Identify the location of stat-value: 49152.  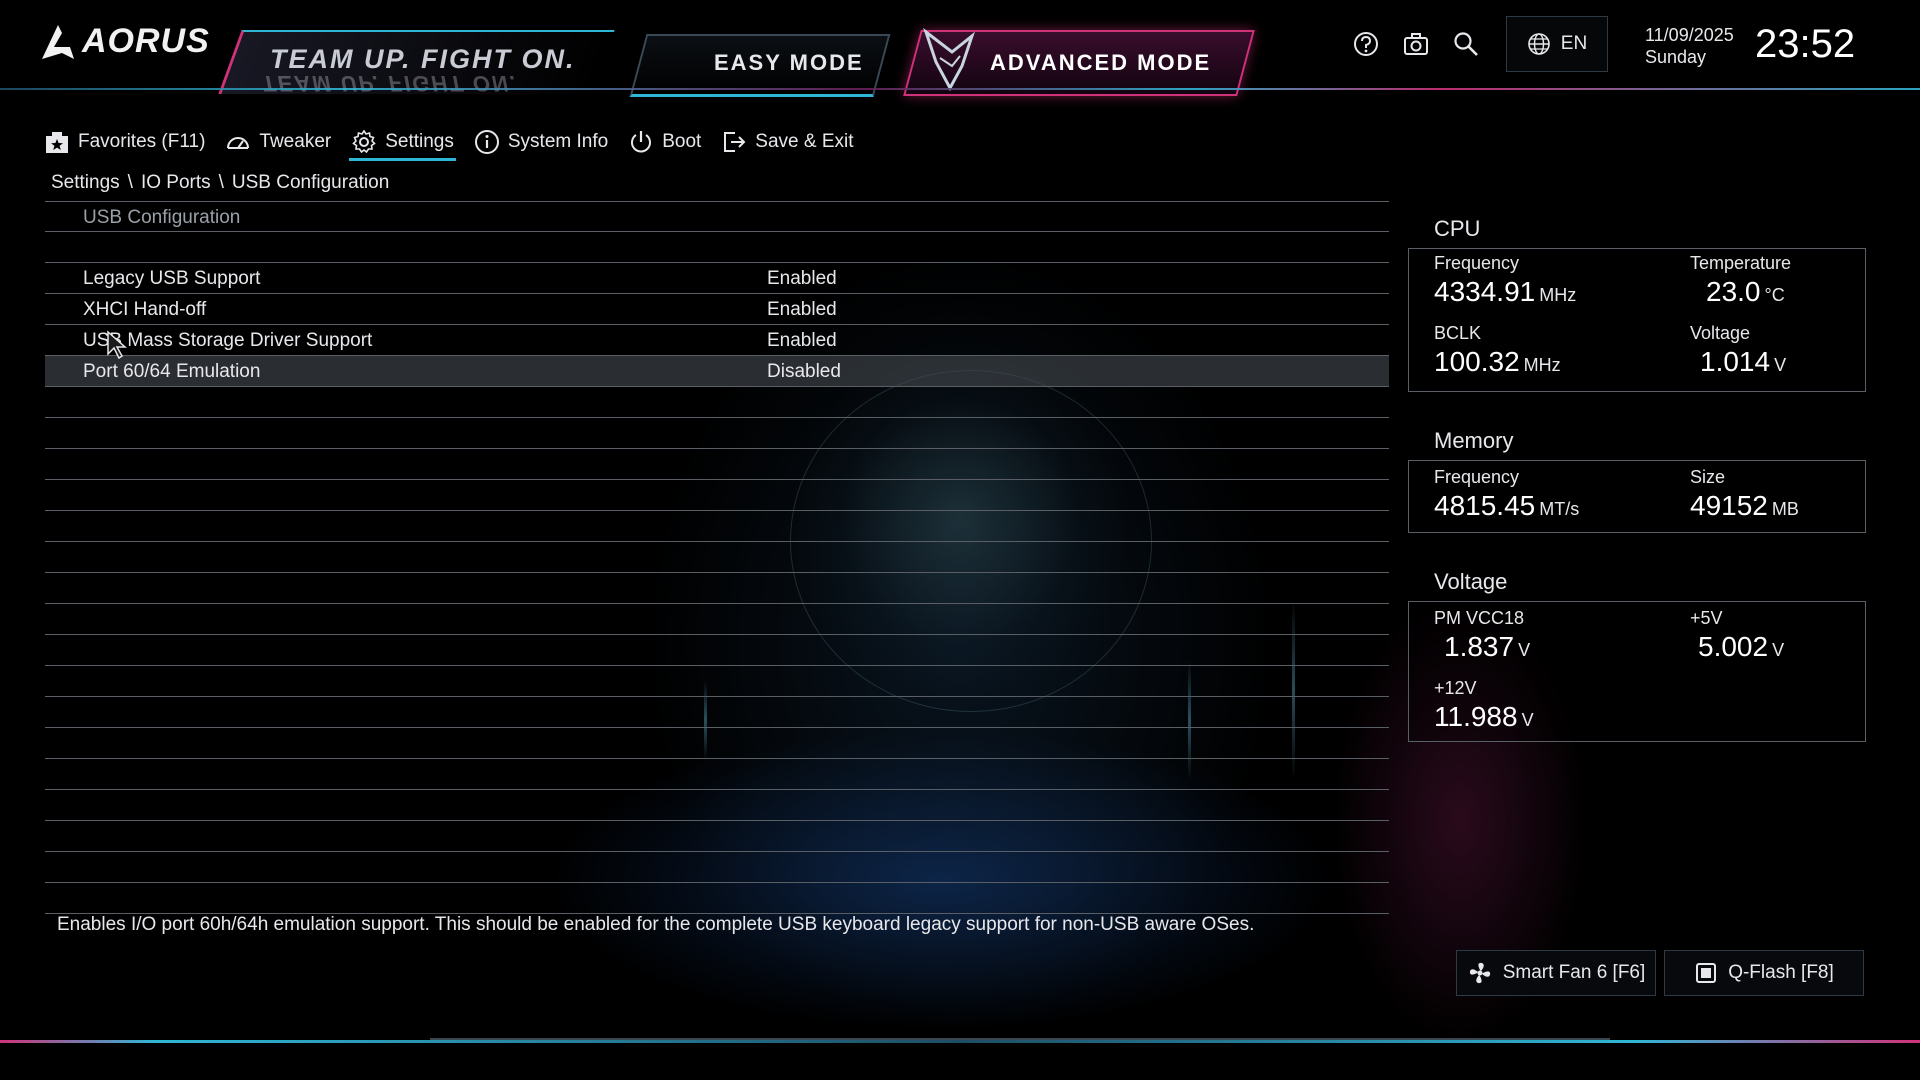
(1729, 505).